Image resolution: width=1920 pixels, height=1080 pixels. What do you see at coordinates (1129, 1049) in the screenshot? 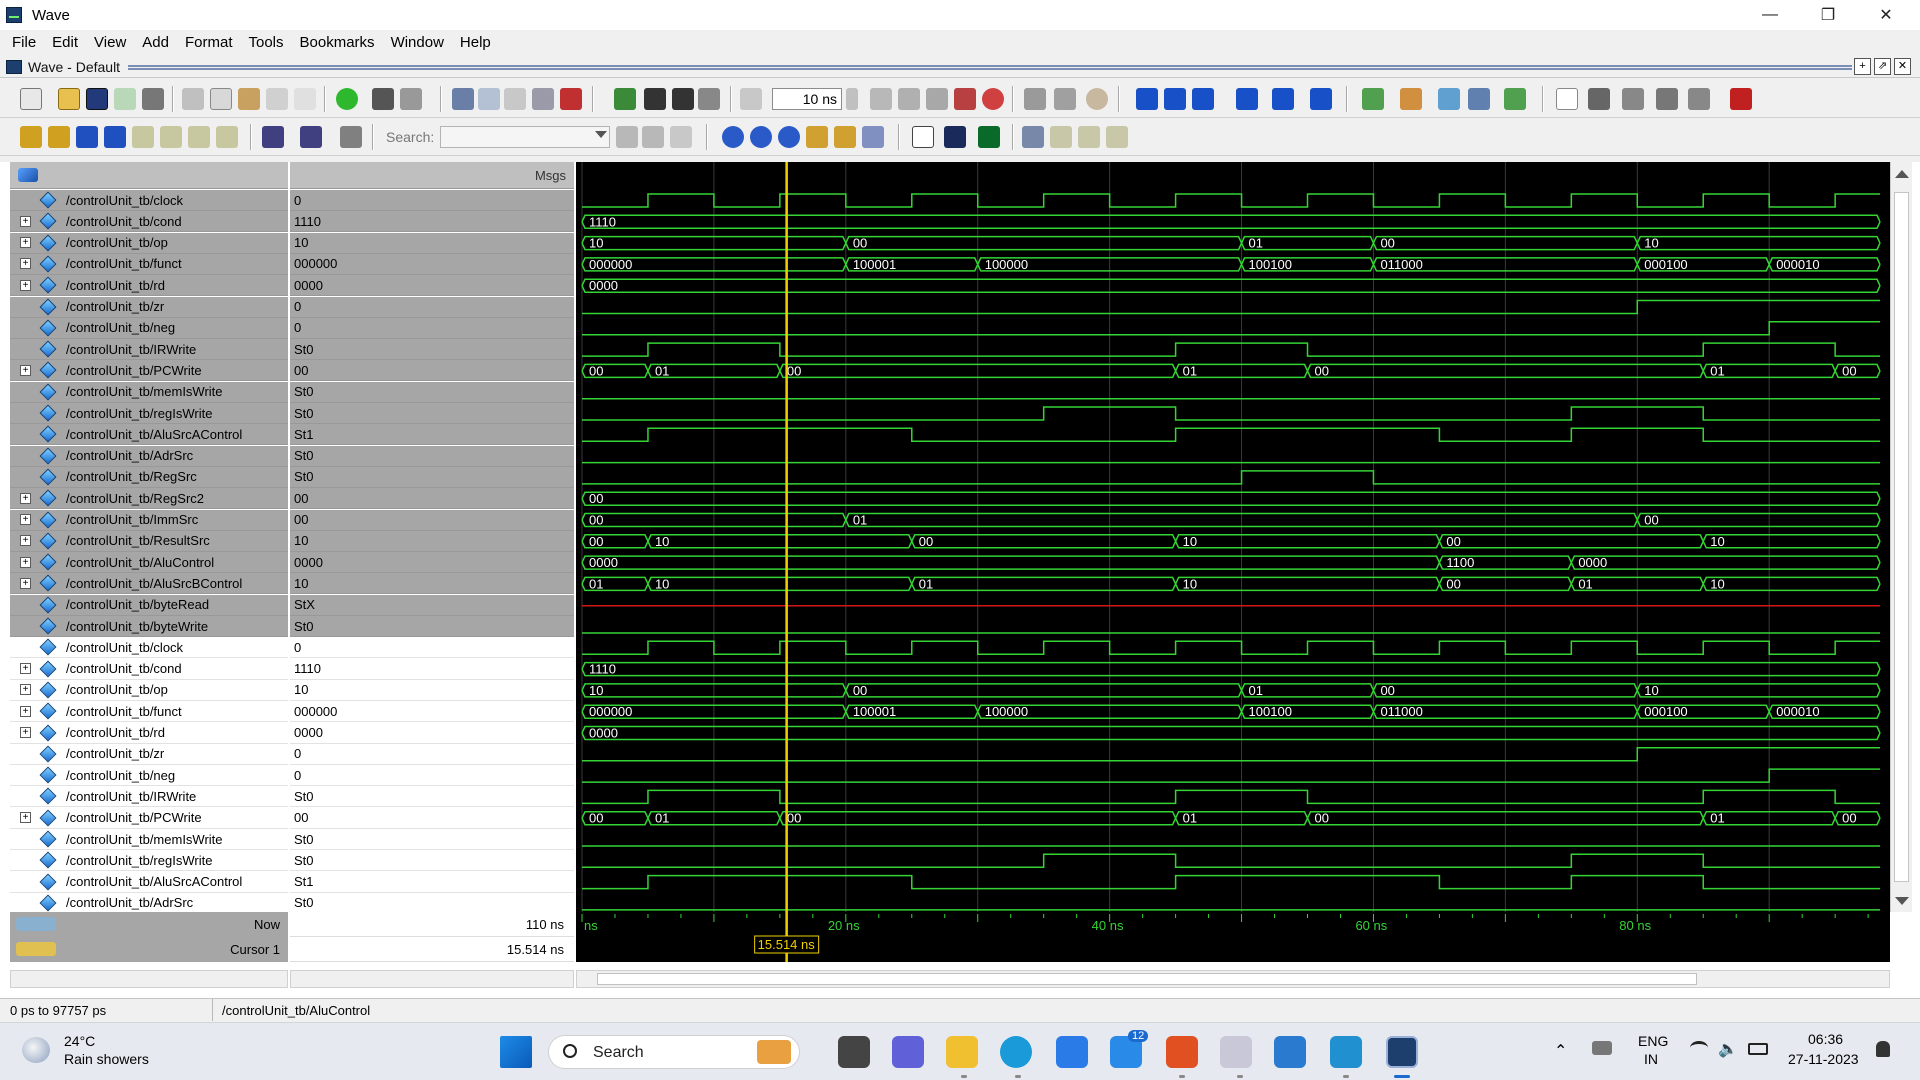
I see `todo-icon: 12` at bounding box center [1129, 1049].